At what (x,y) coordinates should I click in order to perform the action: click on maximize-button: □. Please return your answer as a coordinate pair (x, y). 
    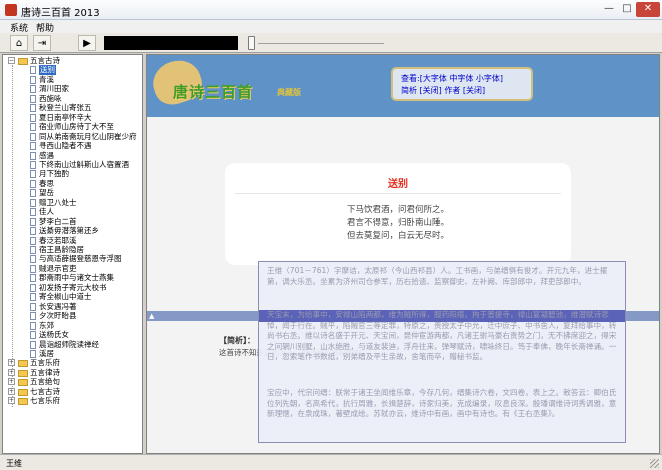
    Looking at the image, I should click on (627, 9).